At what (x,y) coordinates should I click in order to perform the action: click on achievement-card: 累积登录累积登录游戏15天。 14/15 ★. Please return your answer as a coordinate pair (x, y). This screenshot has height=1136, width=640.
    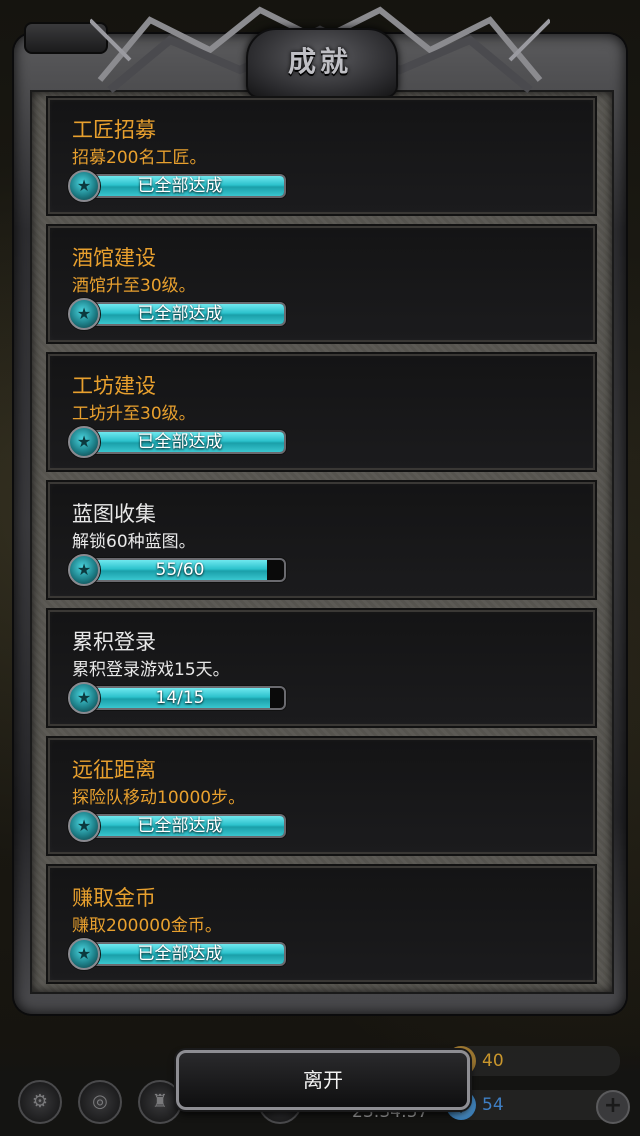
    Looking at the image, I should click on (321, 668).